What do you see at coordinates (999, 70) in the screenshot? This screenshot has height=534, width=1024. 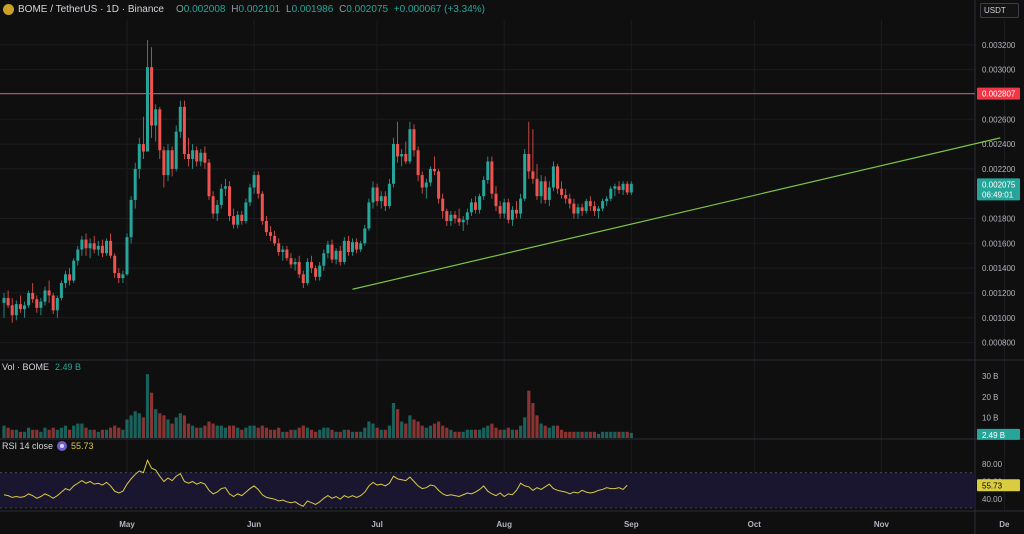 I see `price-tick-label: 0.003000` at bounding box center [999, 70].